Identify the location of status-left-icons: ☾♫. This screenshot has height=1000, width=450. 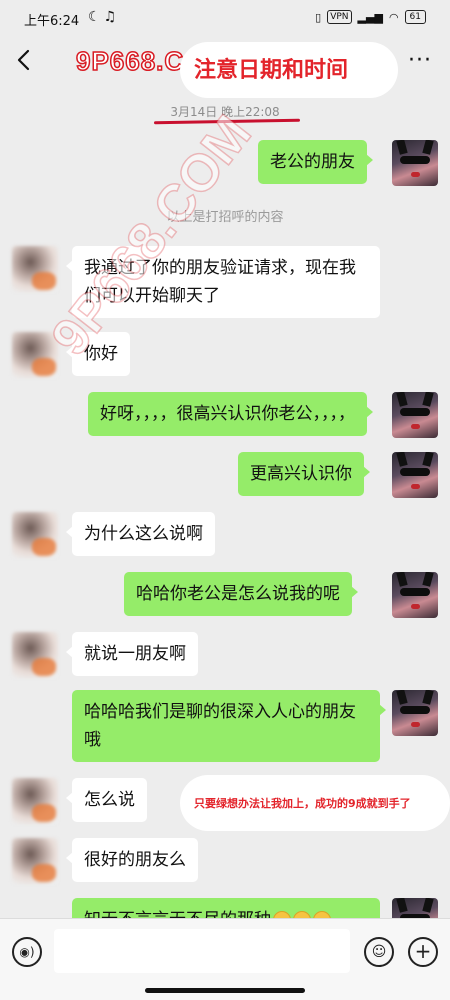
(103, 17).